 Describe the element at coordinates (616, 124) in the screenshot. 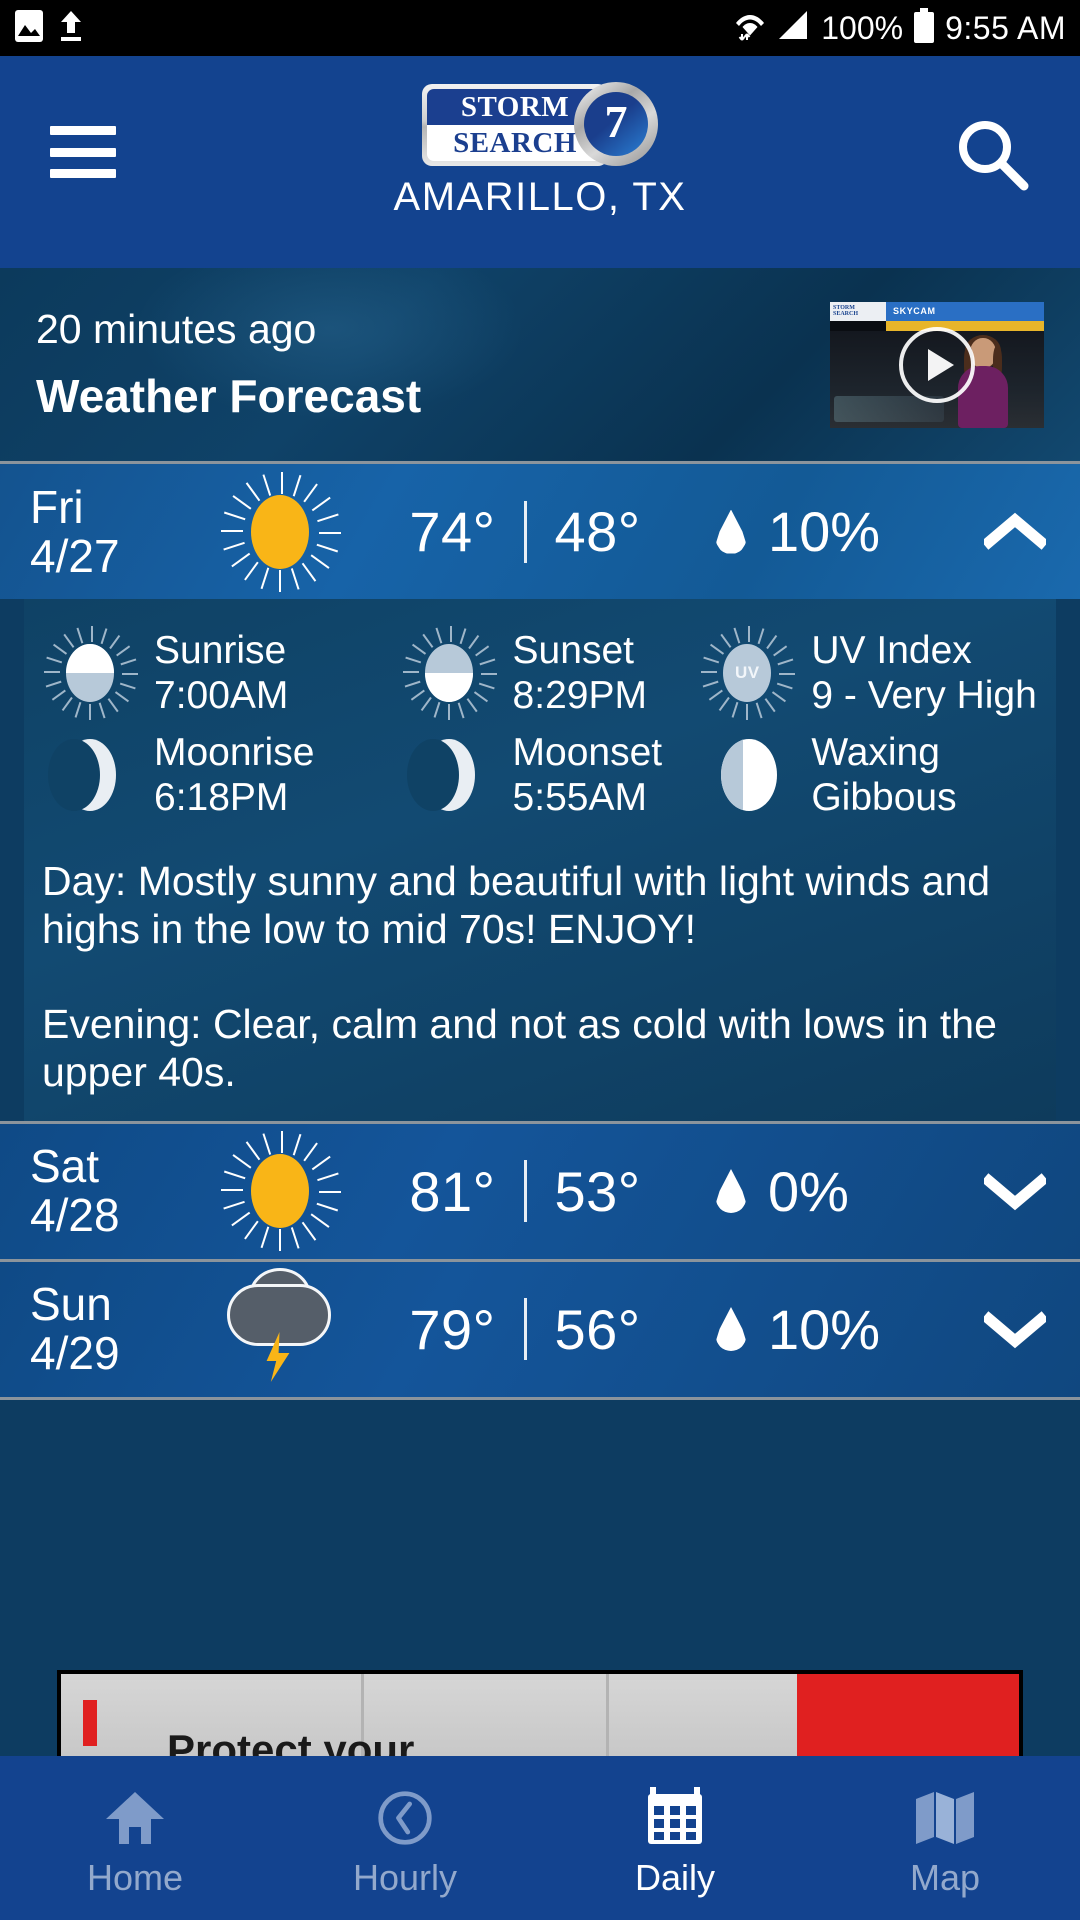

I see `logo-seven-badge: 7` at that location.